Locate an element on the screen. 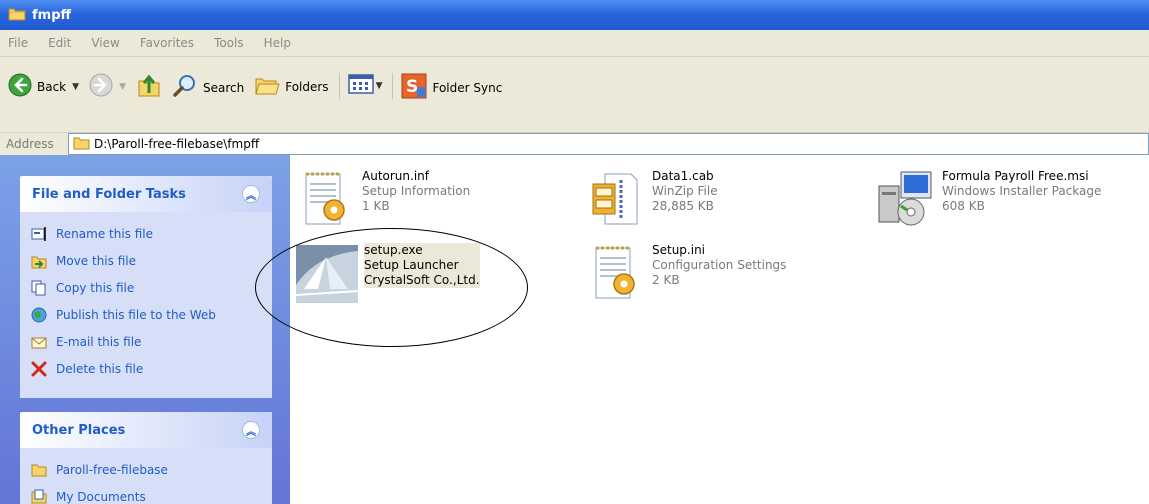 This screenshot has height=504, width=1149. task-rename-file: Rename this file is located at coordinates (146, 233).